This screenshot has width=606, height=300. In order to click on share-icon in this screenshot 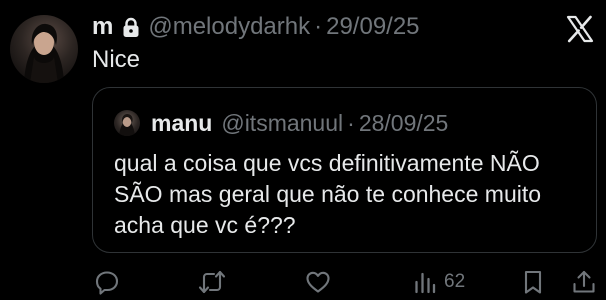, I will do `click(584, 282)`.